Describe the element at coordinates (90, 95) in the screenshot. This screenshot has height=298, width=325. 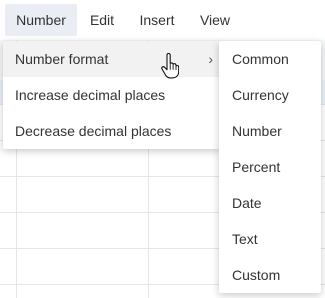
I see `menu-item-label: Increase decimal places` at that location.